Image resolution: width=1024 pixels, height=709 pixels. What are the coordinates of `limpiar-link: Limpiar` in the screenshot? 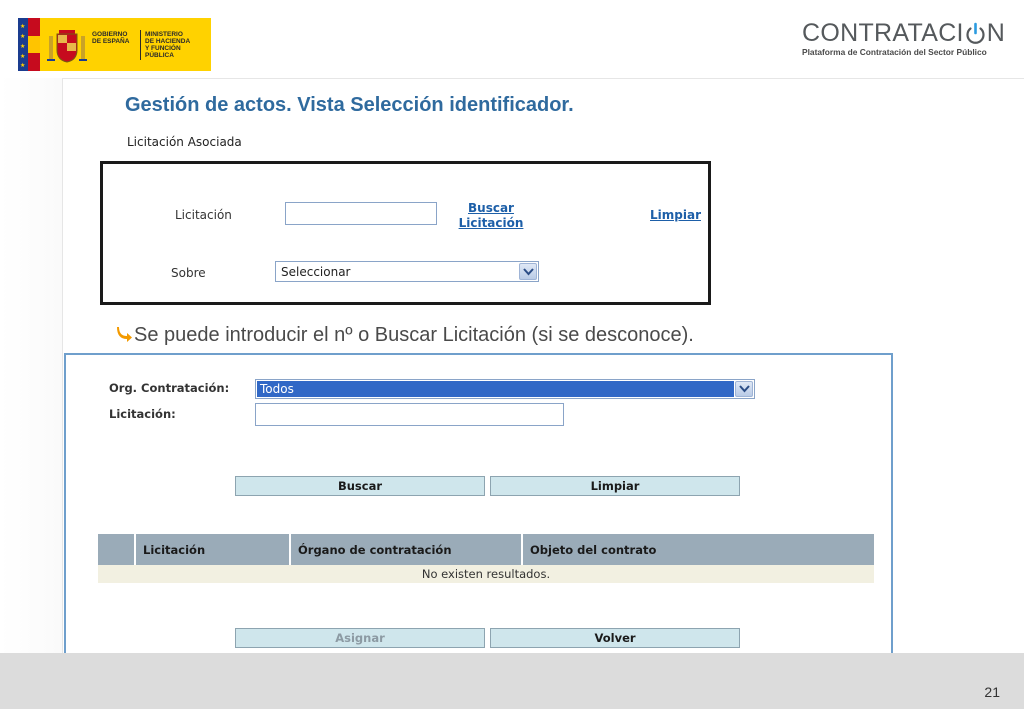 It's located at (675, 215).